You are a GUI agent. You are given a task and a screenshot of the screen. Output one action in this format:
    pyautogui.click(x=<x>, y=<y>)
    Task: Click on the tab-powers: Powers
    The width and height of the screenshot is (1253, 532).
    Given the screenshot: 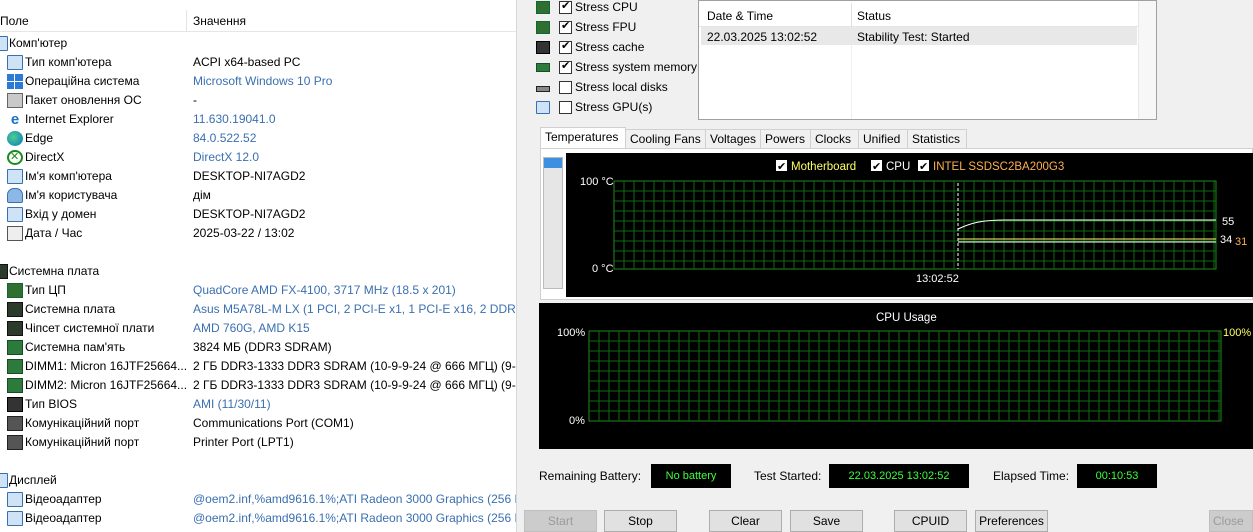 What is the action you would take?
    pyautogui.click(x=785, y=139)
    